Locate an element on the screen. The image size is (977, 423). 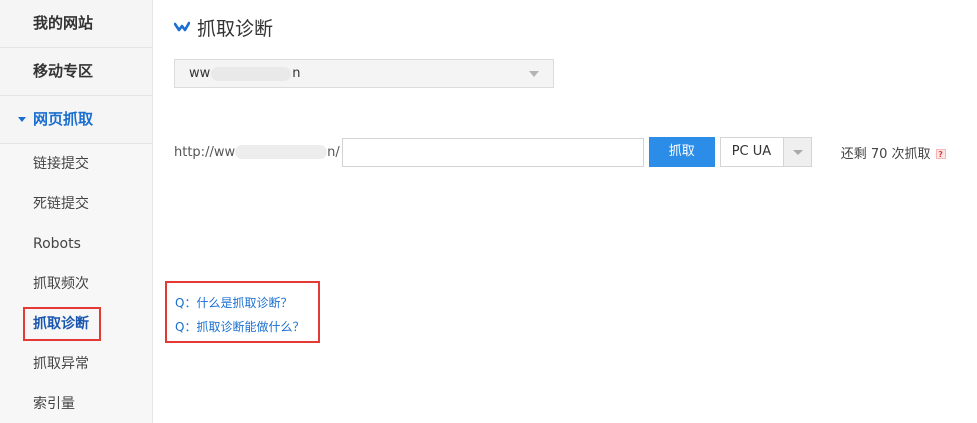
sidebar-item-label: 链接提交 is located at coordinates (61, 164).